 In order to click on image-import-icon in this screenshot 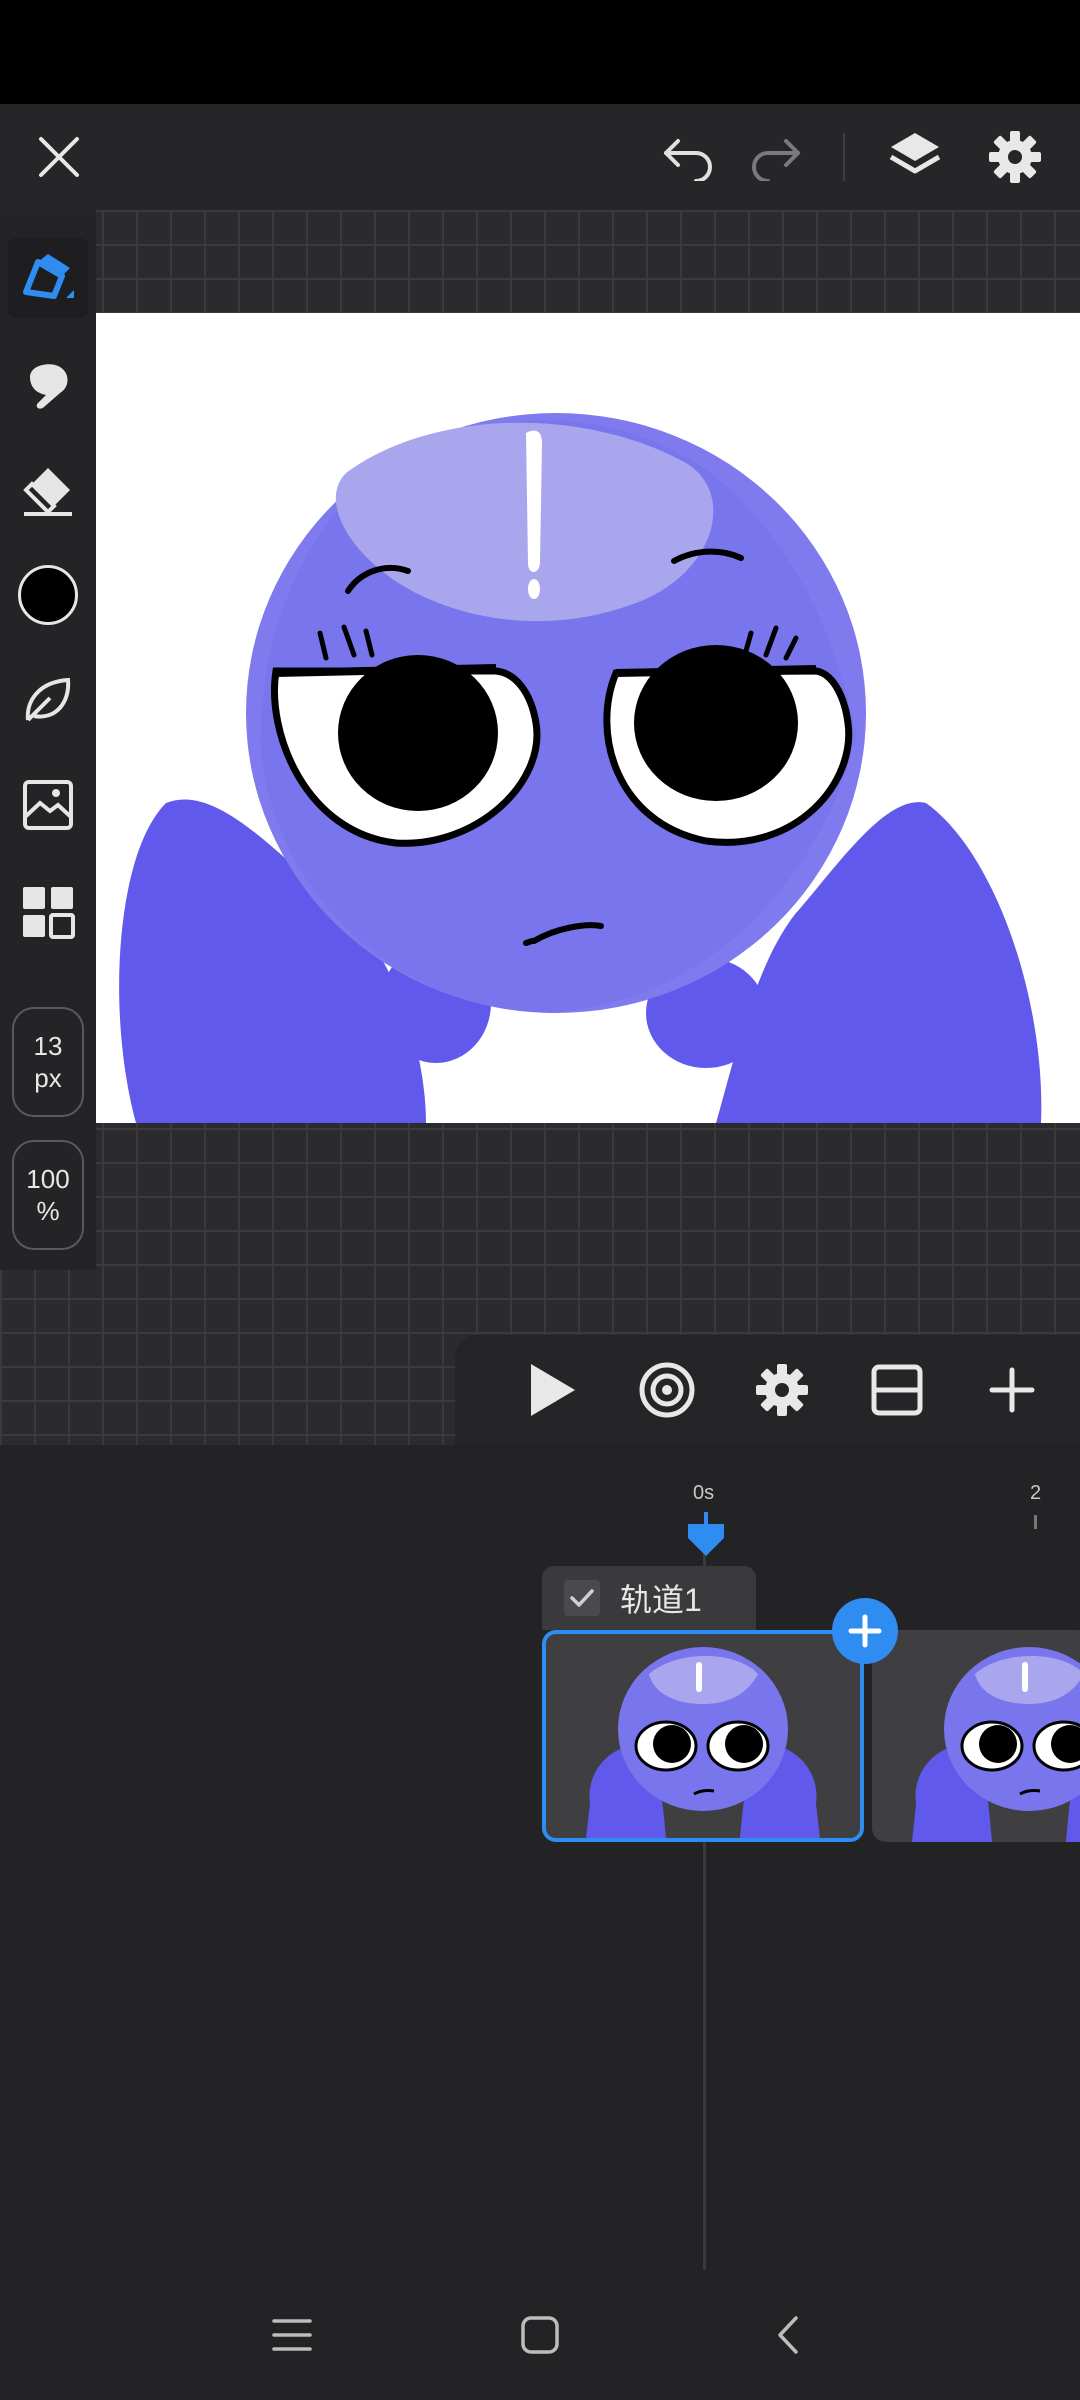, I will do `click(48, 805)`.